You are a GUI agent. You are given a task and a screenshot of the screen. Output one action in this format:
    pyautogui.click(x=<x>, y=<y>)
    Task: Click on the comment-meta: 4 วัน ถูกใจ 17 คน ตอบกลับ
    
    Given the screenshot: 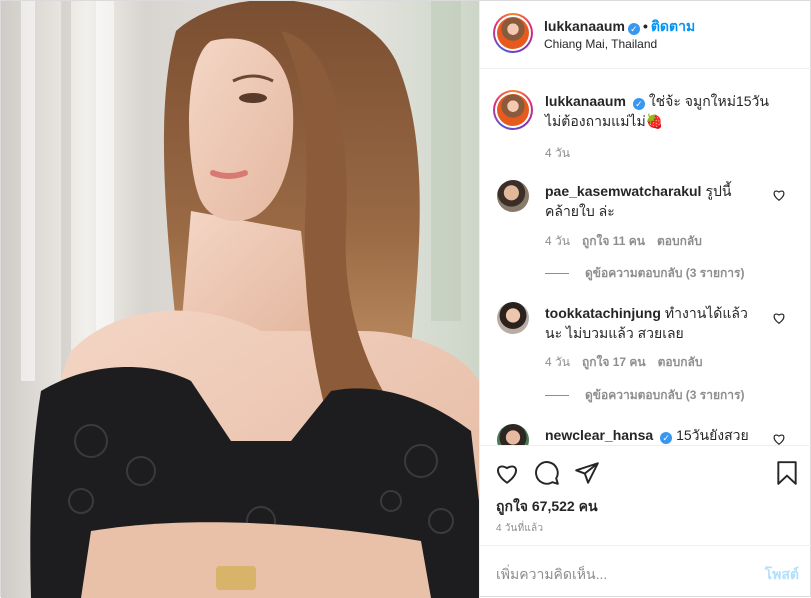 What is the action you would take?
    pyautogui.click(x=629, y=362)
    